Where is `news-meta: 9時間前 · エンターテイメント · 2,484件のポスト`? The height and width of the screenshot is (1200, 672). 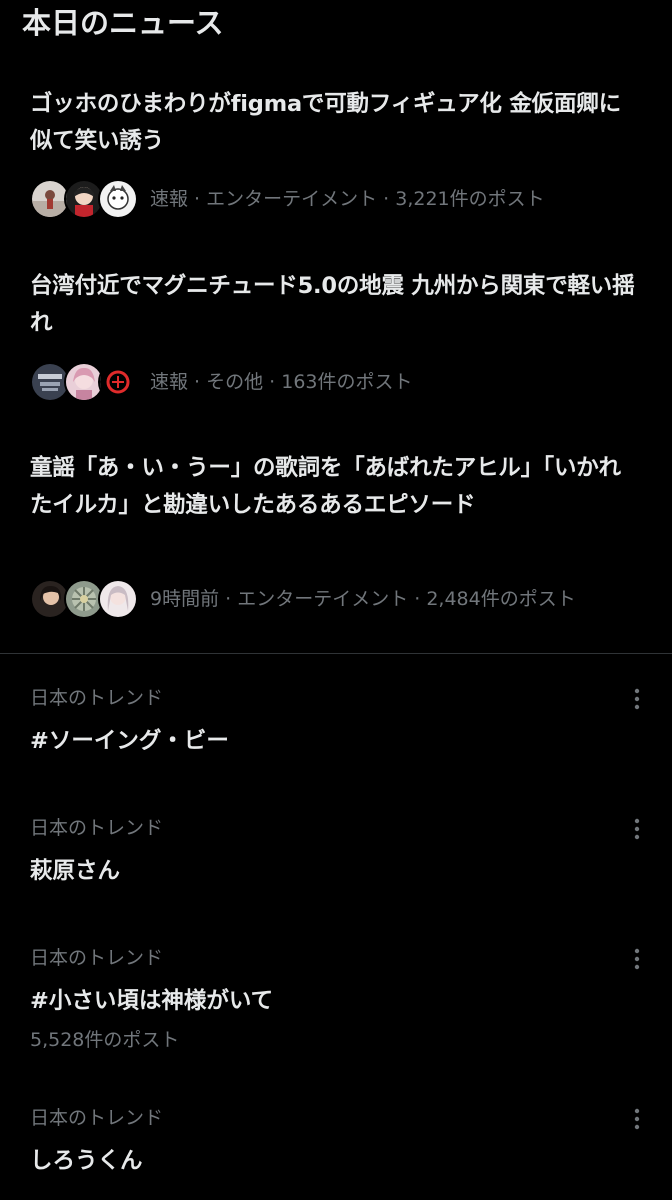
news-meta: 9時間前 · エンターテイメント · 2,484件のポスト is located at coordinates (340, 598).